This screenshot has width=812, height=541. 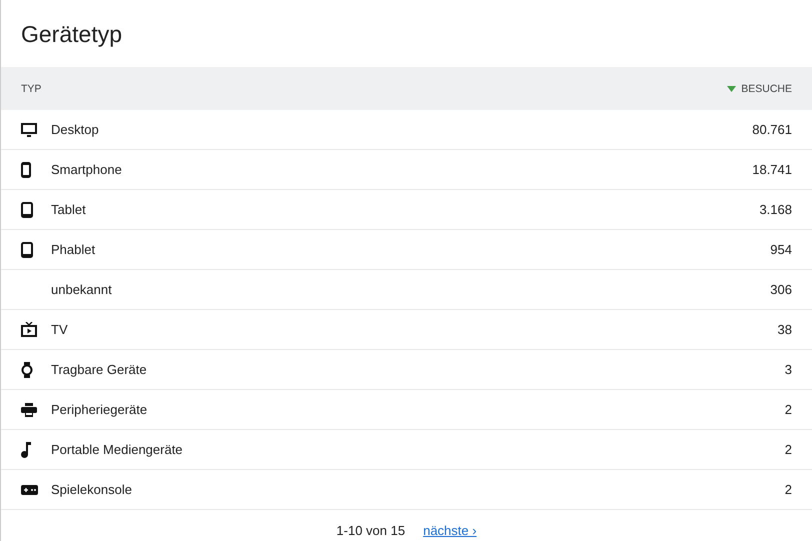 What do you see at coordinates (75, 129) in the screenshot?
I see `device-type-label: Desktop` at bounding box center [75, 129].